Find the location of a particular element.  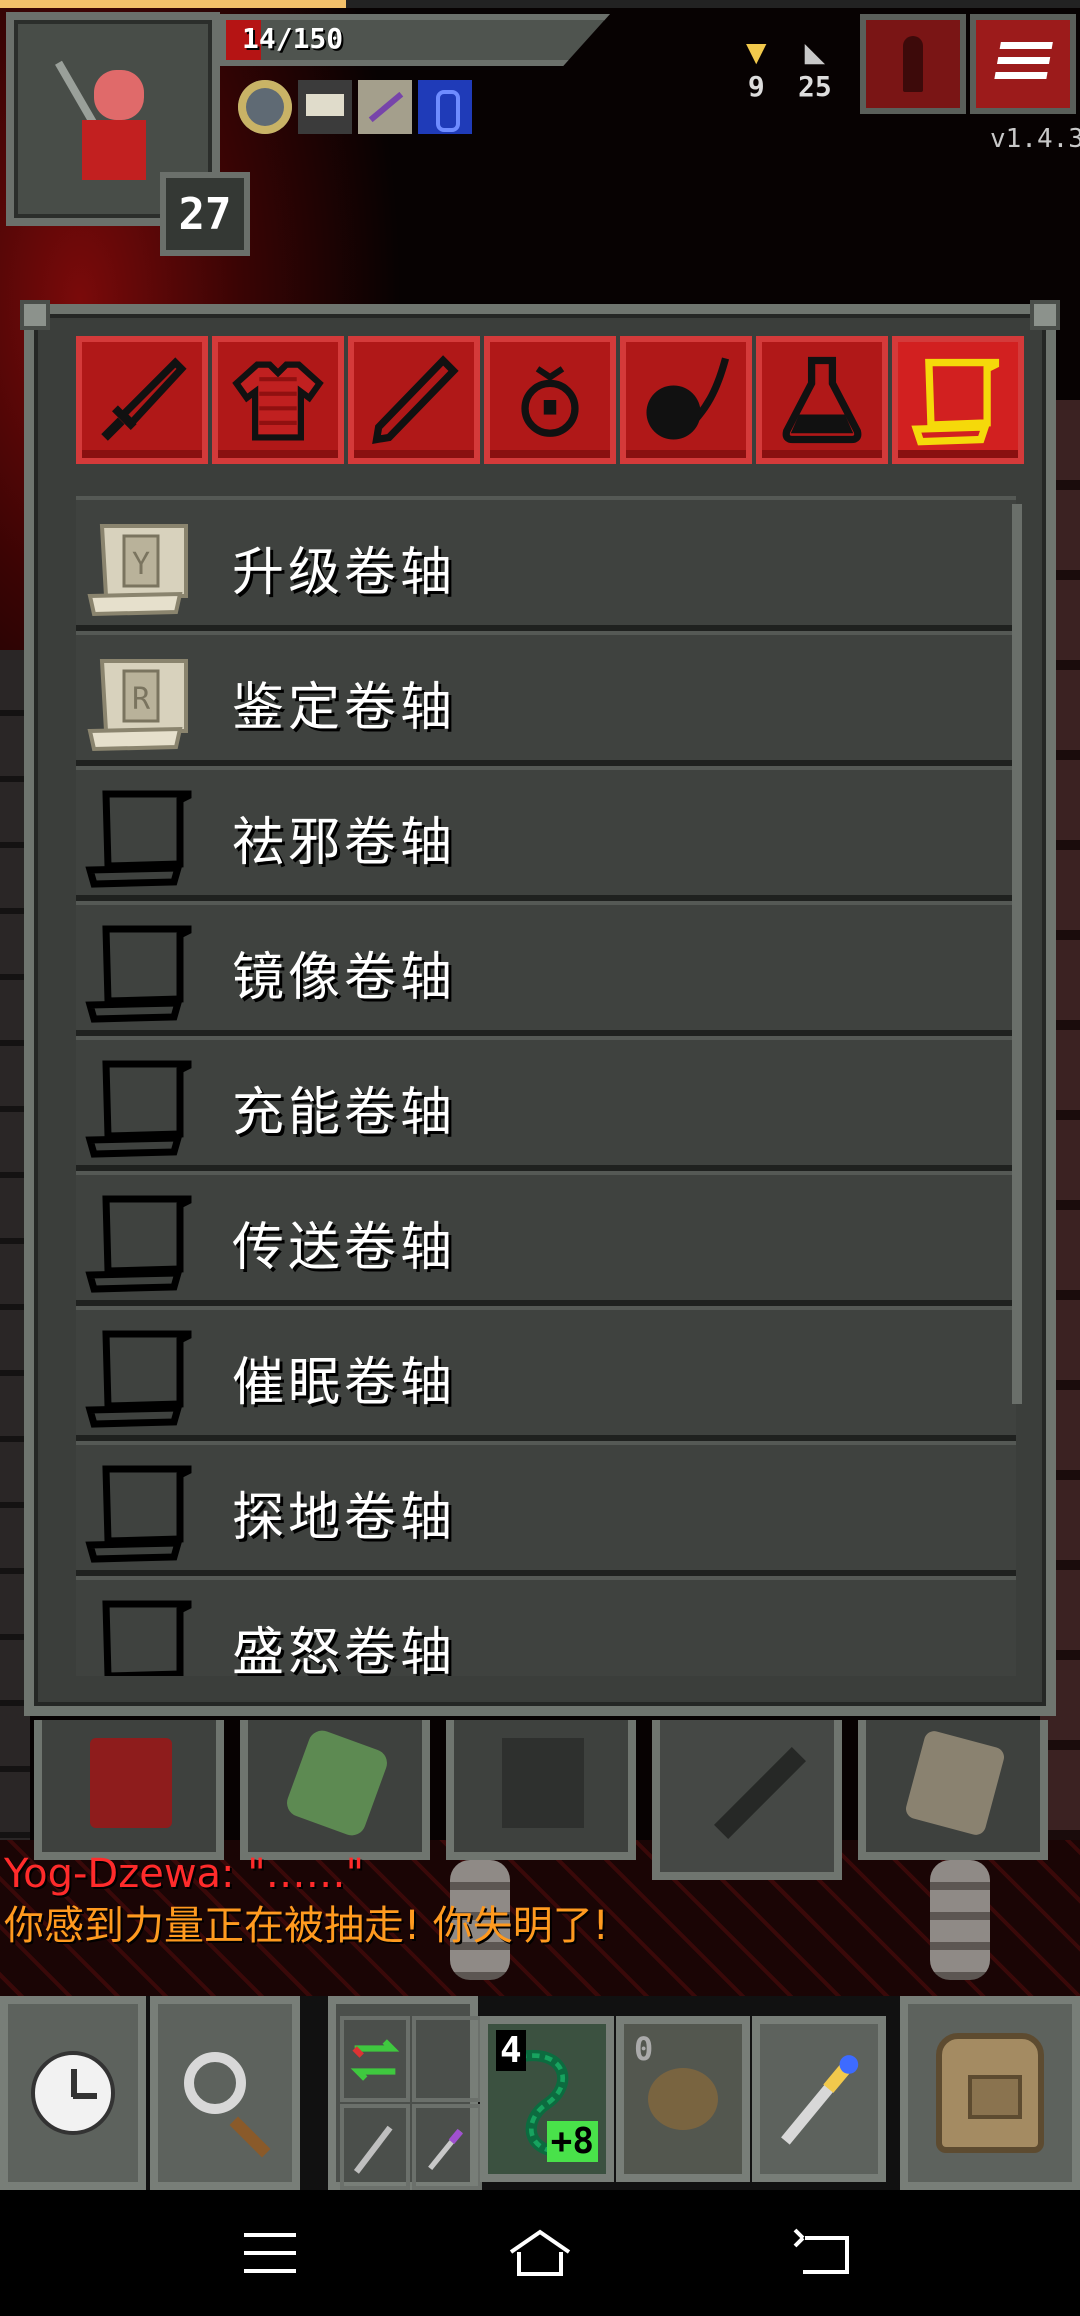

magnifier-icon is located at coordinates (215, 2083).